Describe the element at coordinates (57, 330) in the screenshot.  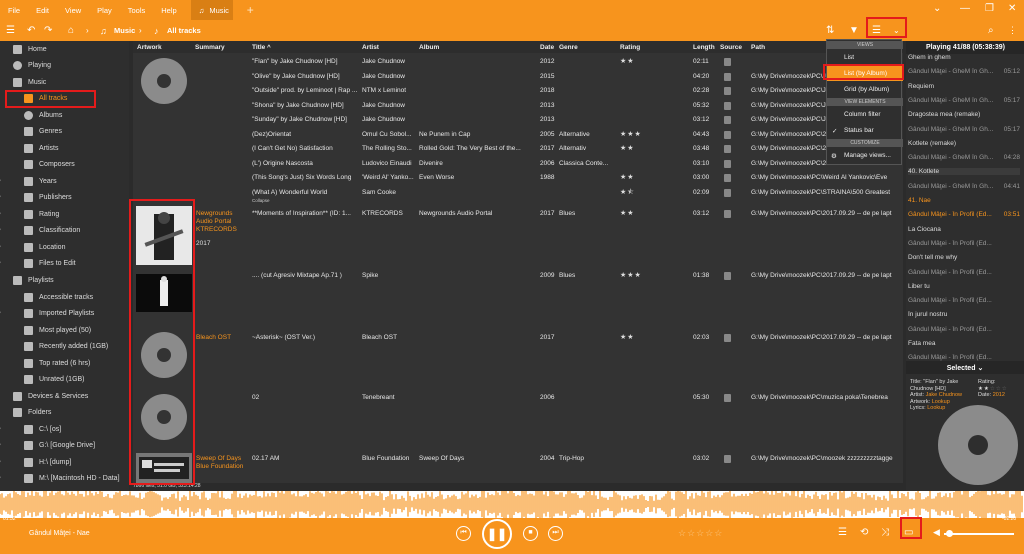
I see `sidebar-item-most-played: Most played (50)` at that location.